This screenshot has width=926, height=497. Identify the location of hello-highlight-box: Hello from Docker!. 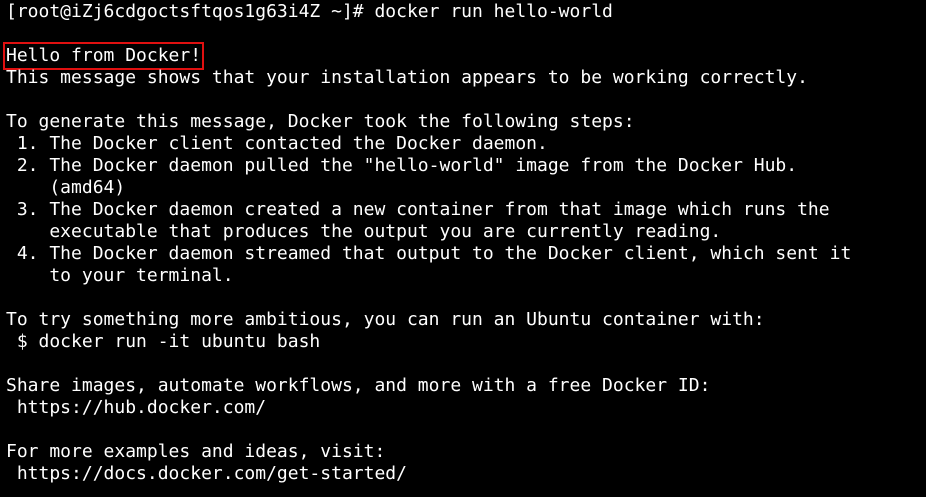
(103, 56).